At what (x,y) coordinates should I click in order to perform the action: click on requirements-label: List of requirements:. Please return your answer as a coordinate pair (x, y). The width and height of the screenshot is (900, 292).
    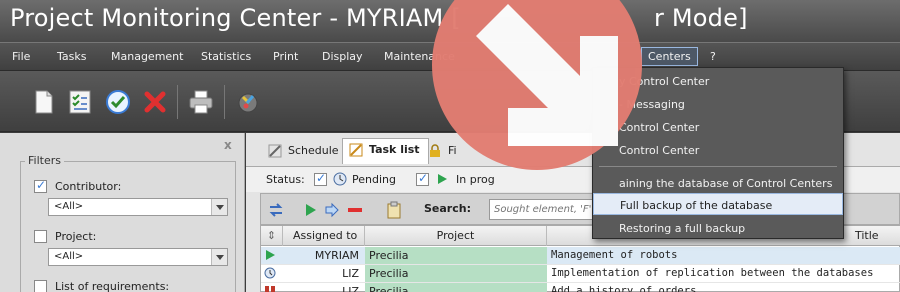
    Looking at the image, I should click on (112, 286).